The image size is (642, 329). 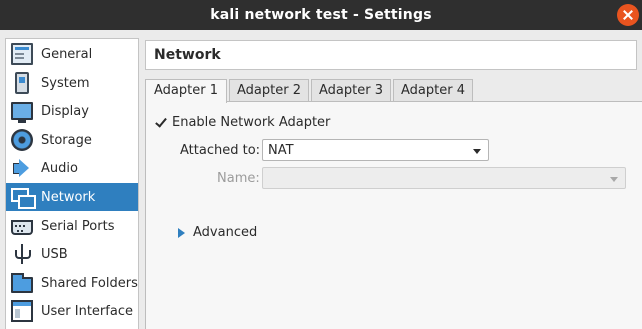 What do you see at coordinates (225, 232) in the screenshot?
I see `advanced-label: Advanced` at bounding box center [225, 232].